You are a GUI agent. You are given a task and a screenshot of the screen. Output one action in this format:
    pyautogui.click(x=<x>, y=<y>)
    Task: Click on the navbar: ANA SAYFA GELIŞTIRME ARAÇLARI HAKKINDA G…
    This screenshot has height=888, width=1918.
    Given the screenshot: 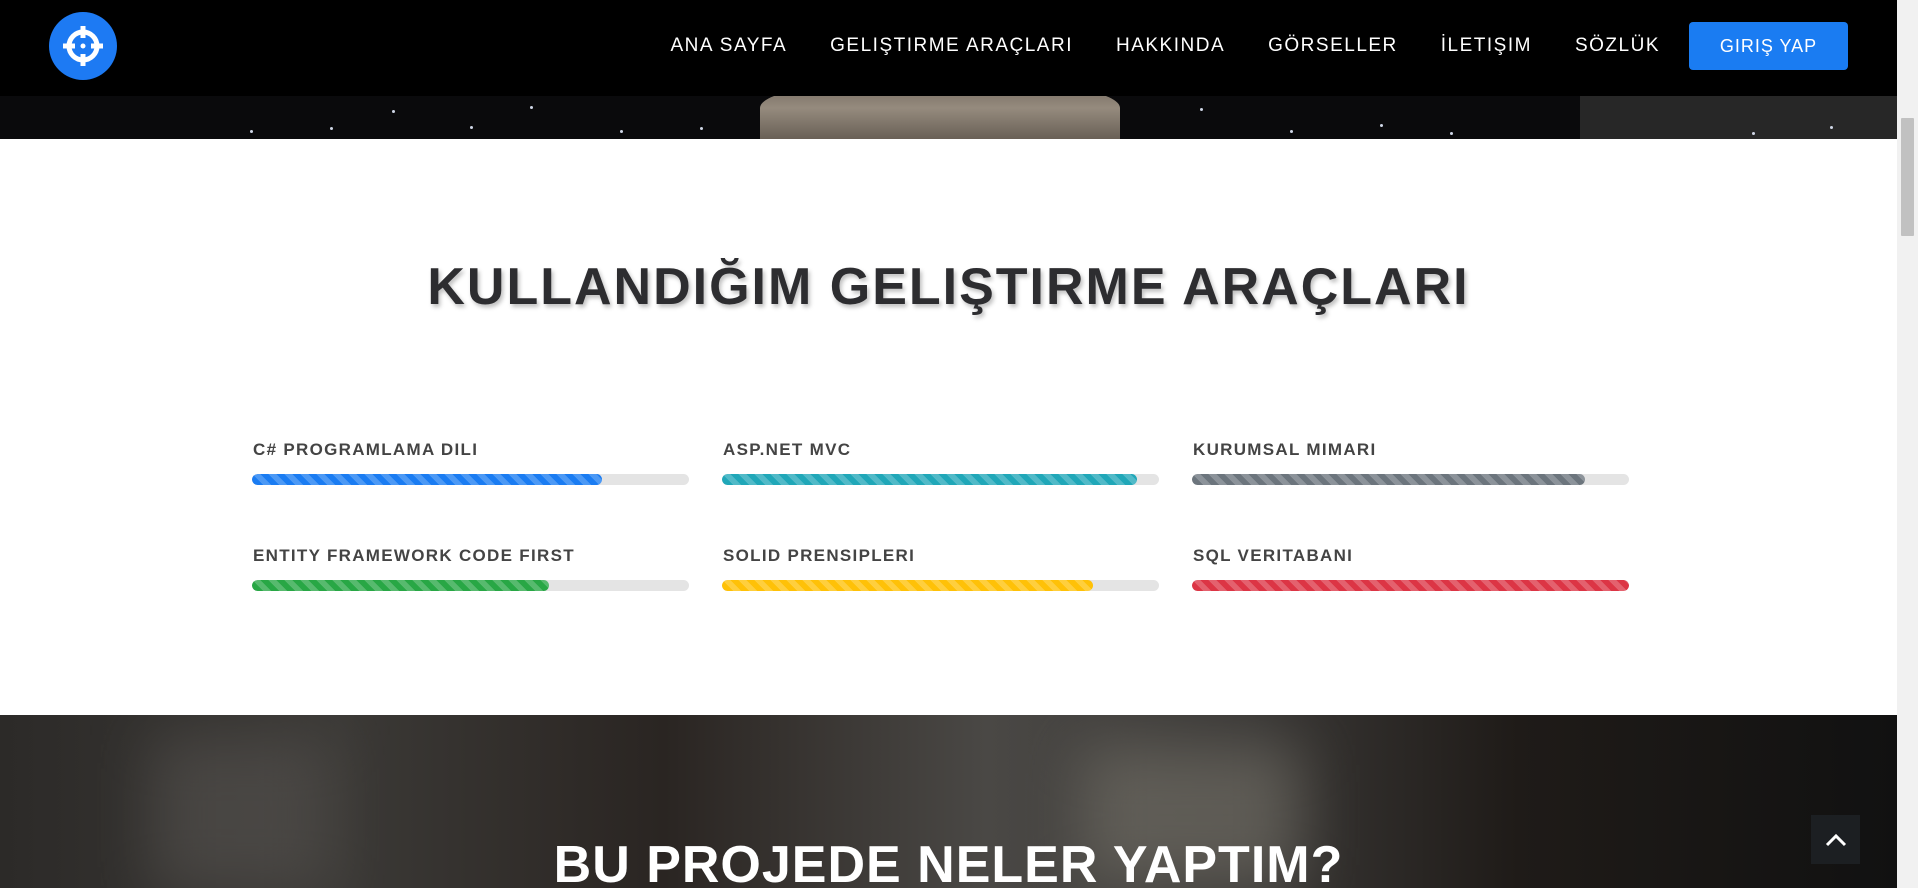 What is the action you would take?
    pyautogui.click(x=948, y=48)
    